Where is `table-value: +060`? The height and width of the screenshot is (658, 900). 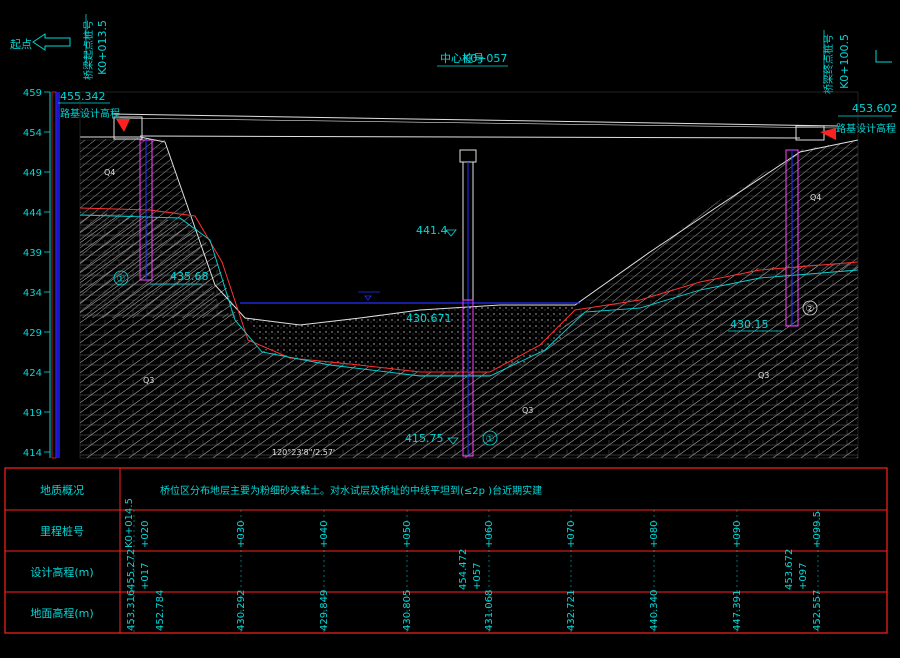 table-value: +060 is located at coordinates (489, 534).